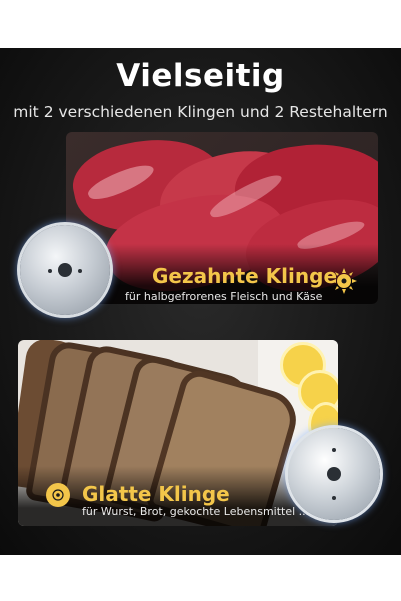 This screenshot has width=401, height=601. What do you see at coordinates (200, 76) in the screenshot?
I see `page-title: Vielseitig` at bounding box center [200, 76].